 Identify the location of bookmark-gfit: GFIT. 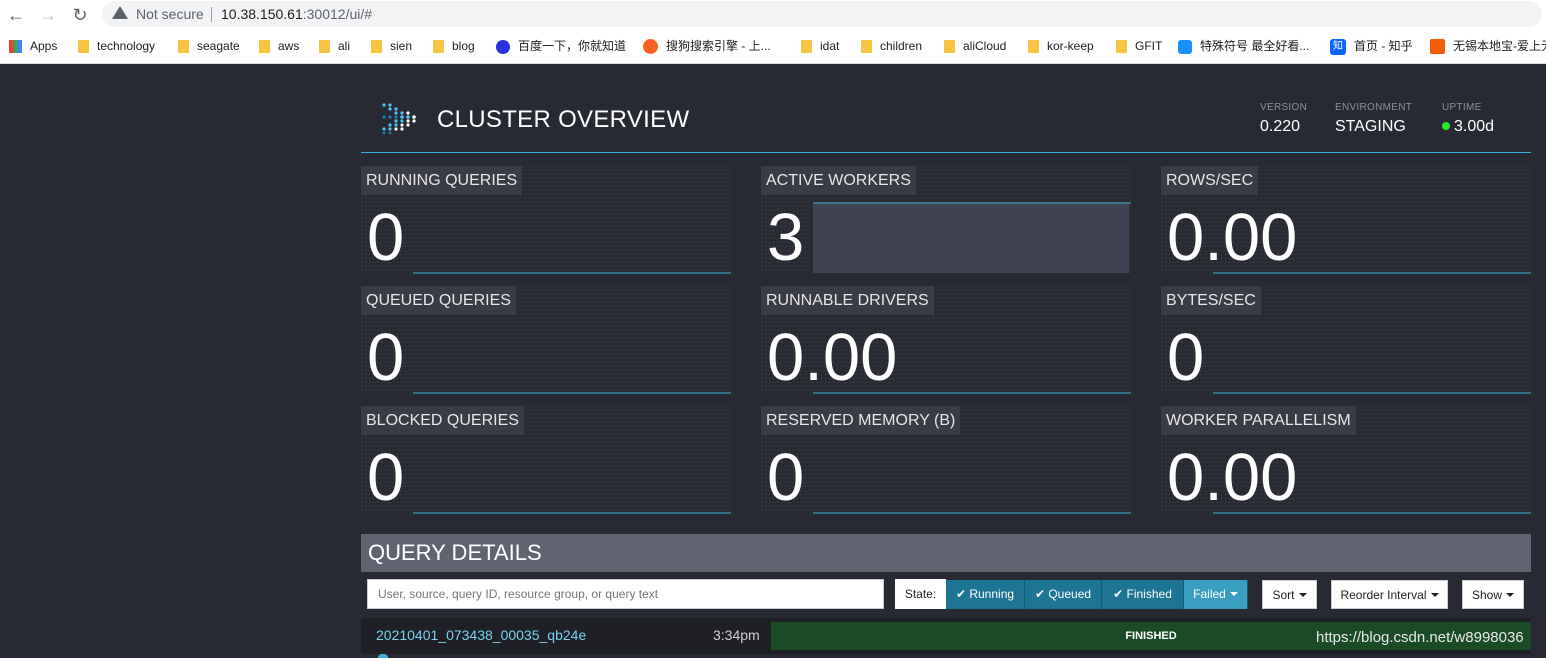
(1139, 46).